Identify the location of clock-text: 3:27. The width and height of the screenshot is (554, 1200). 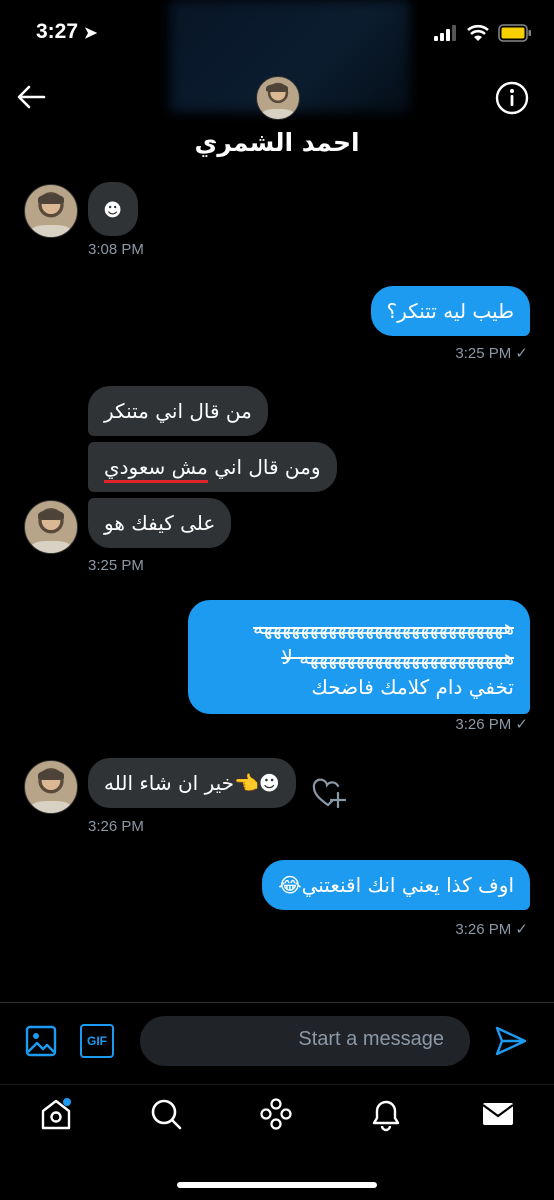
(57, 31).